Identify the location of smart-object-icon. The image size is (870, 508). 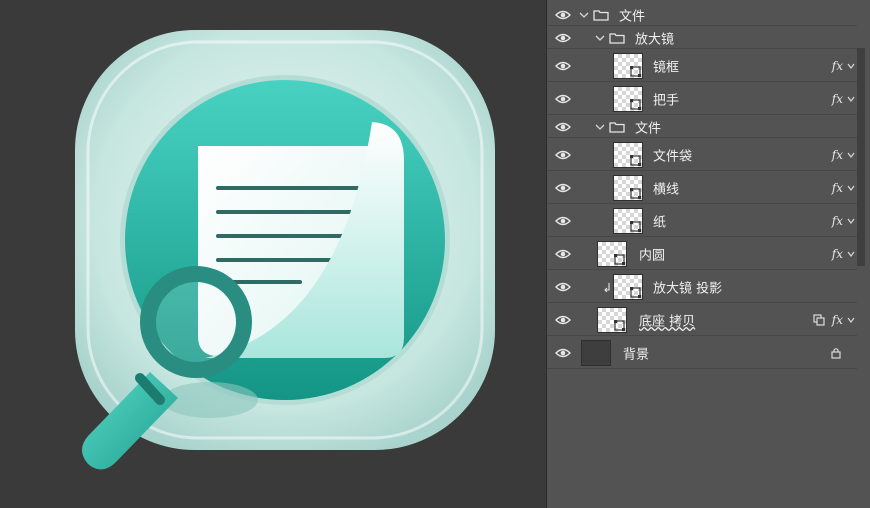
(819, 319).